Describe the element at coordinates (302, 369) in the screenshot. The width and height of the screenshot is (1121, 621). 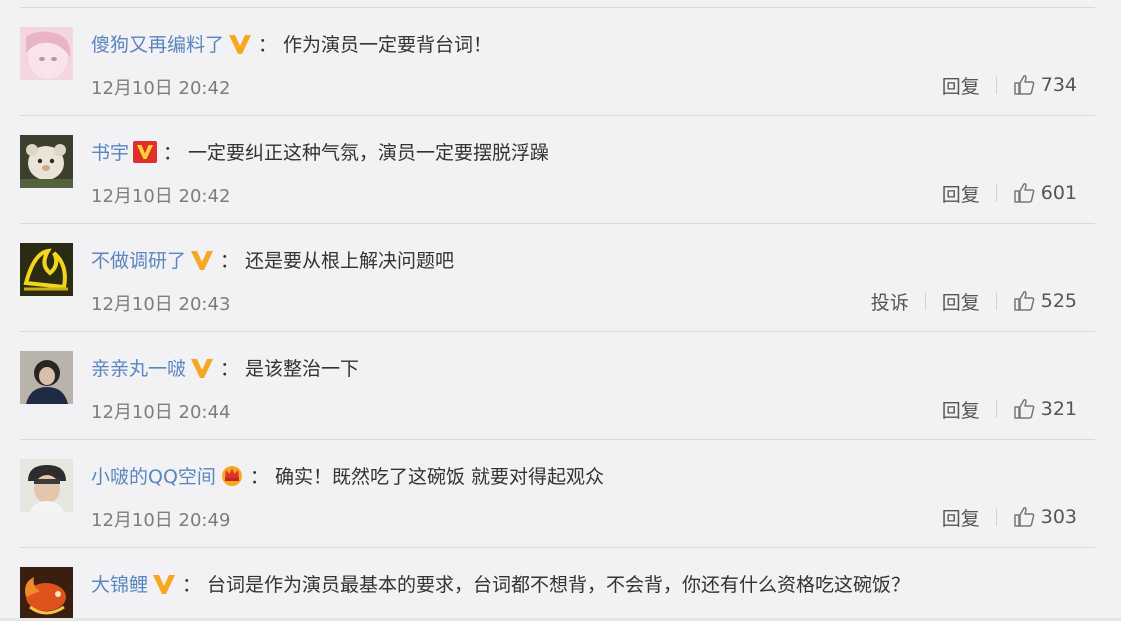
I see `comment-text: 是该整治一下` at that location.